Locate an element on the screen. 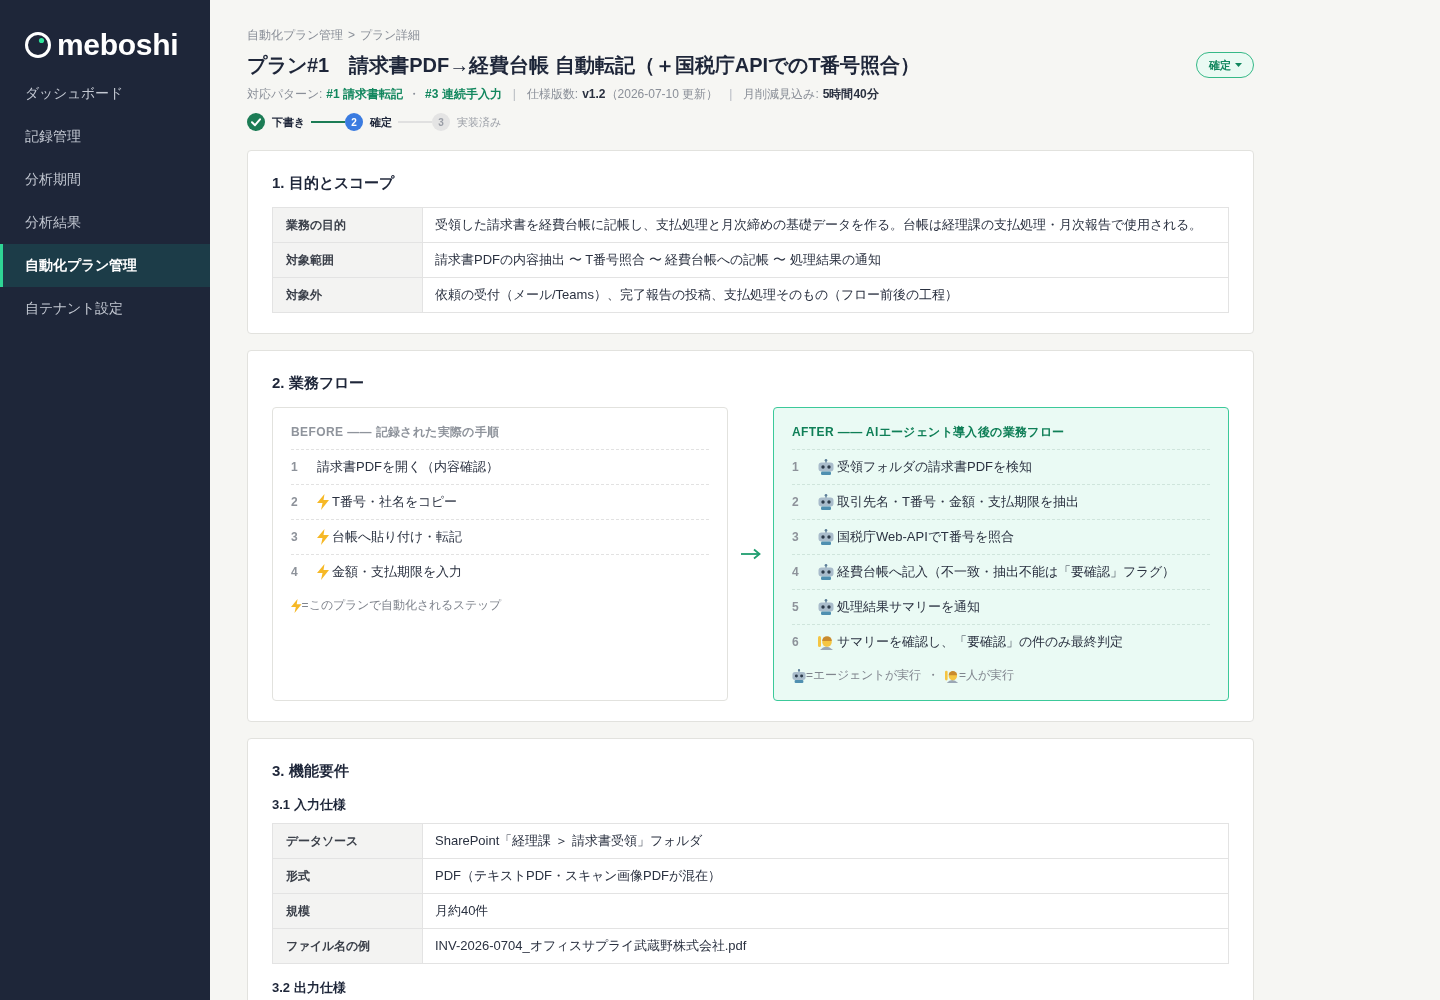  table-cell: 月約40件 is located at coordinates (825, 911).